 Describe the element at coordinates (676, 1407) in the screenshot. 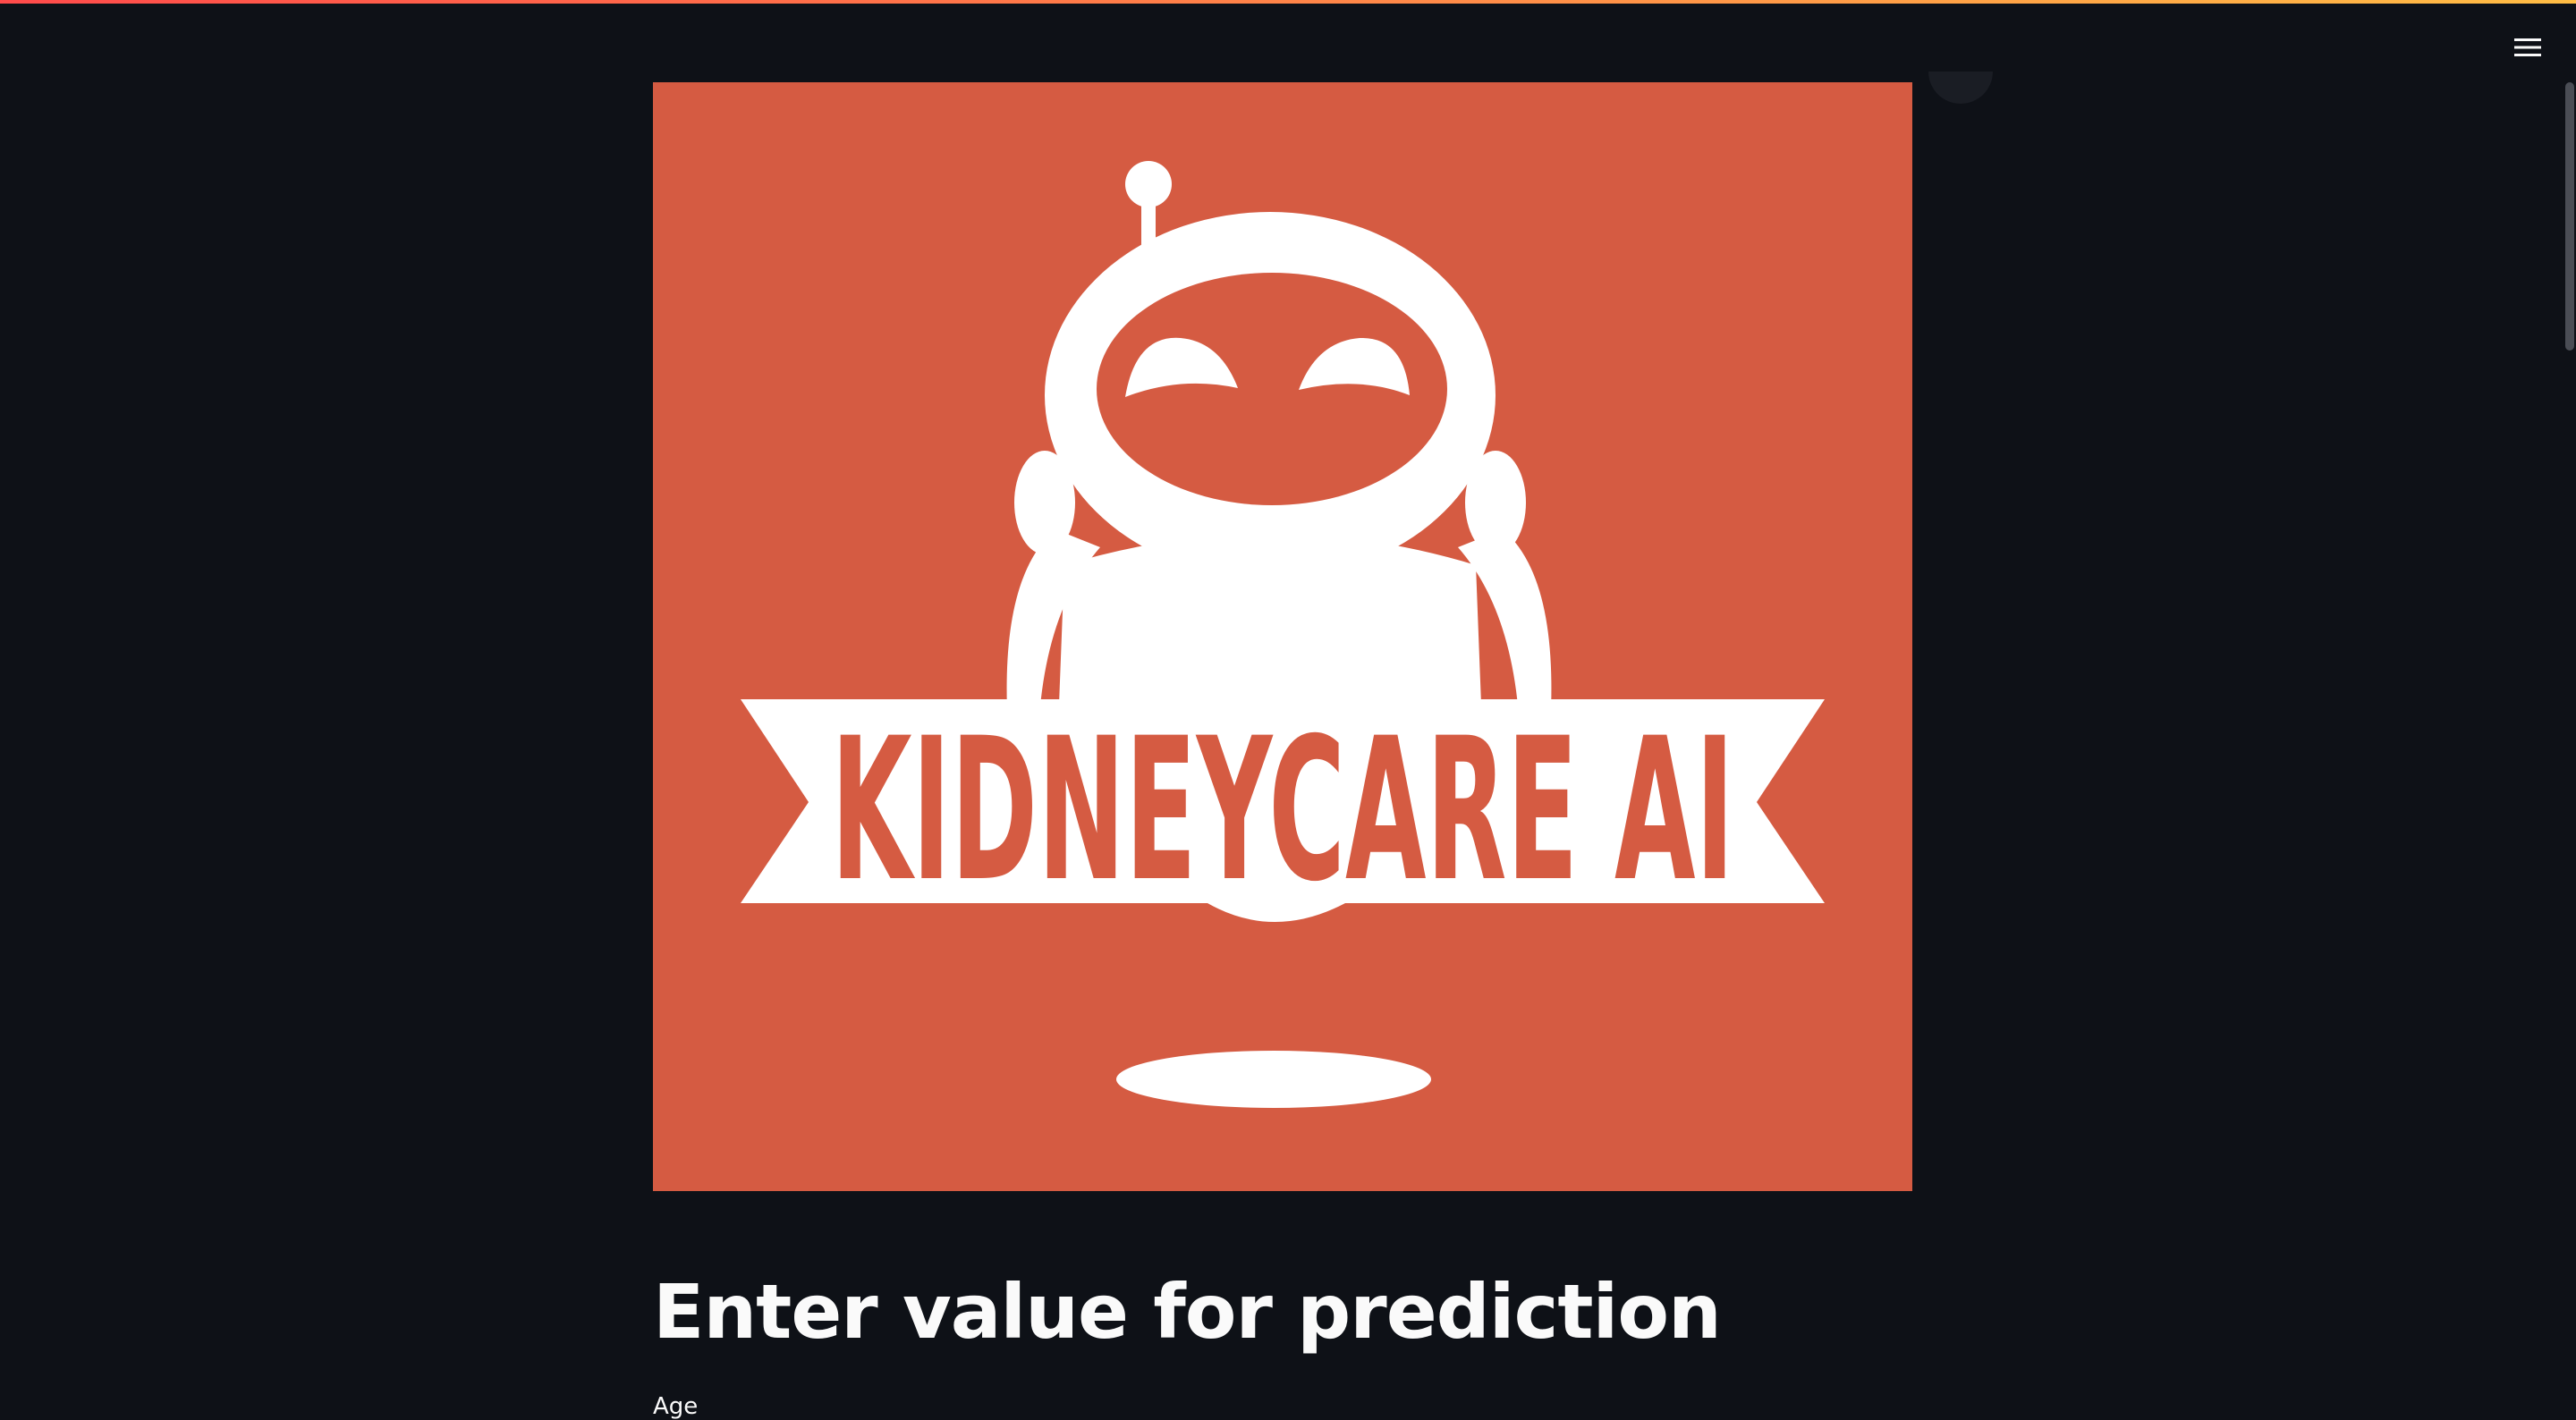

I see `age-field-label: Age` at that location.